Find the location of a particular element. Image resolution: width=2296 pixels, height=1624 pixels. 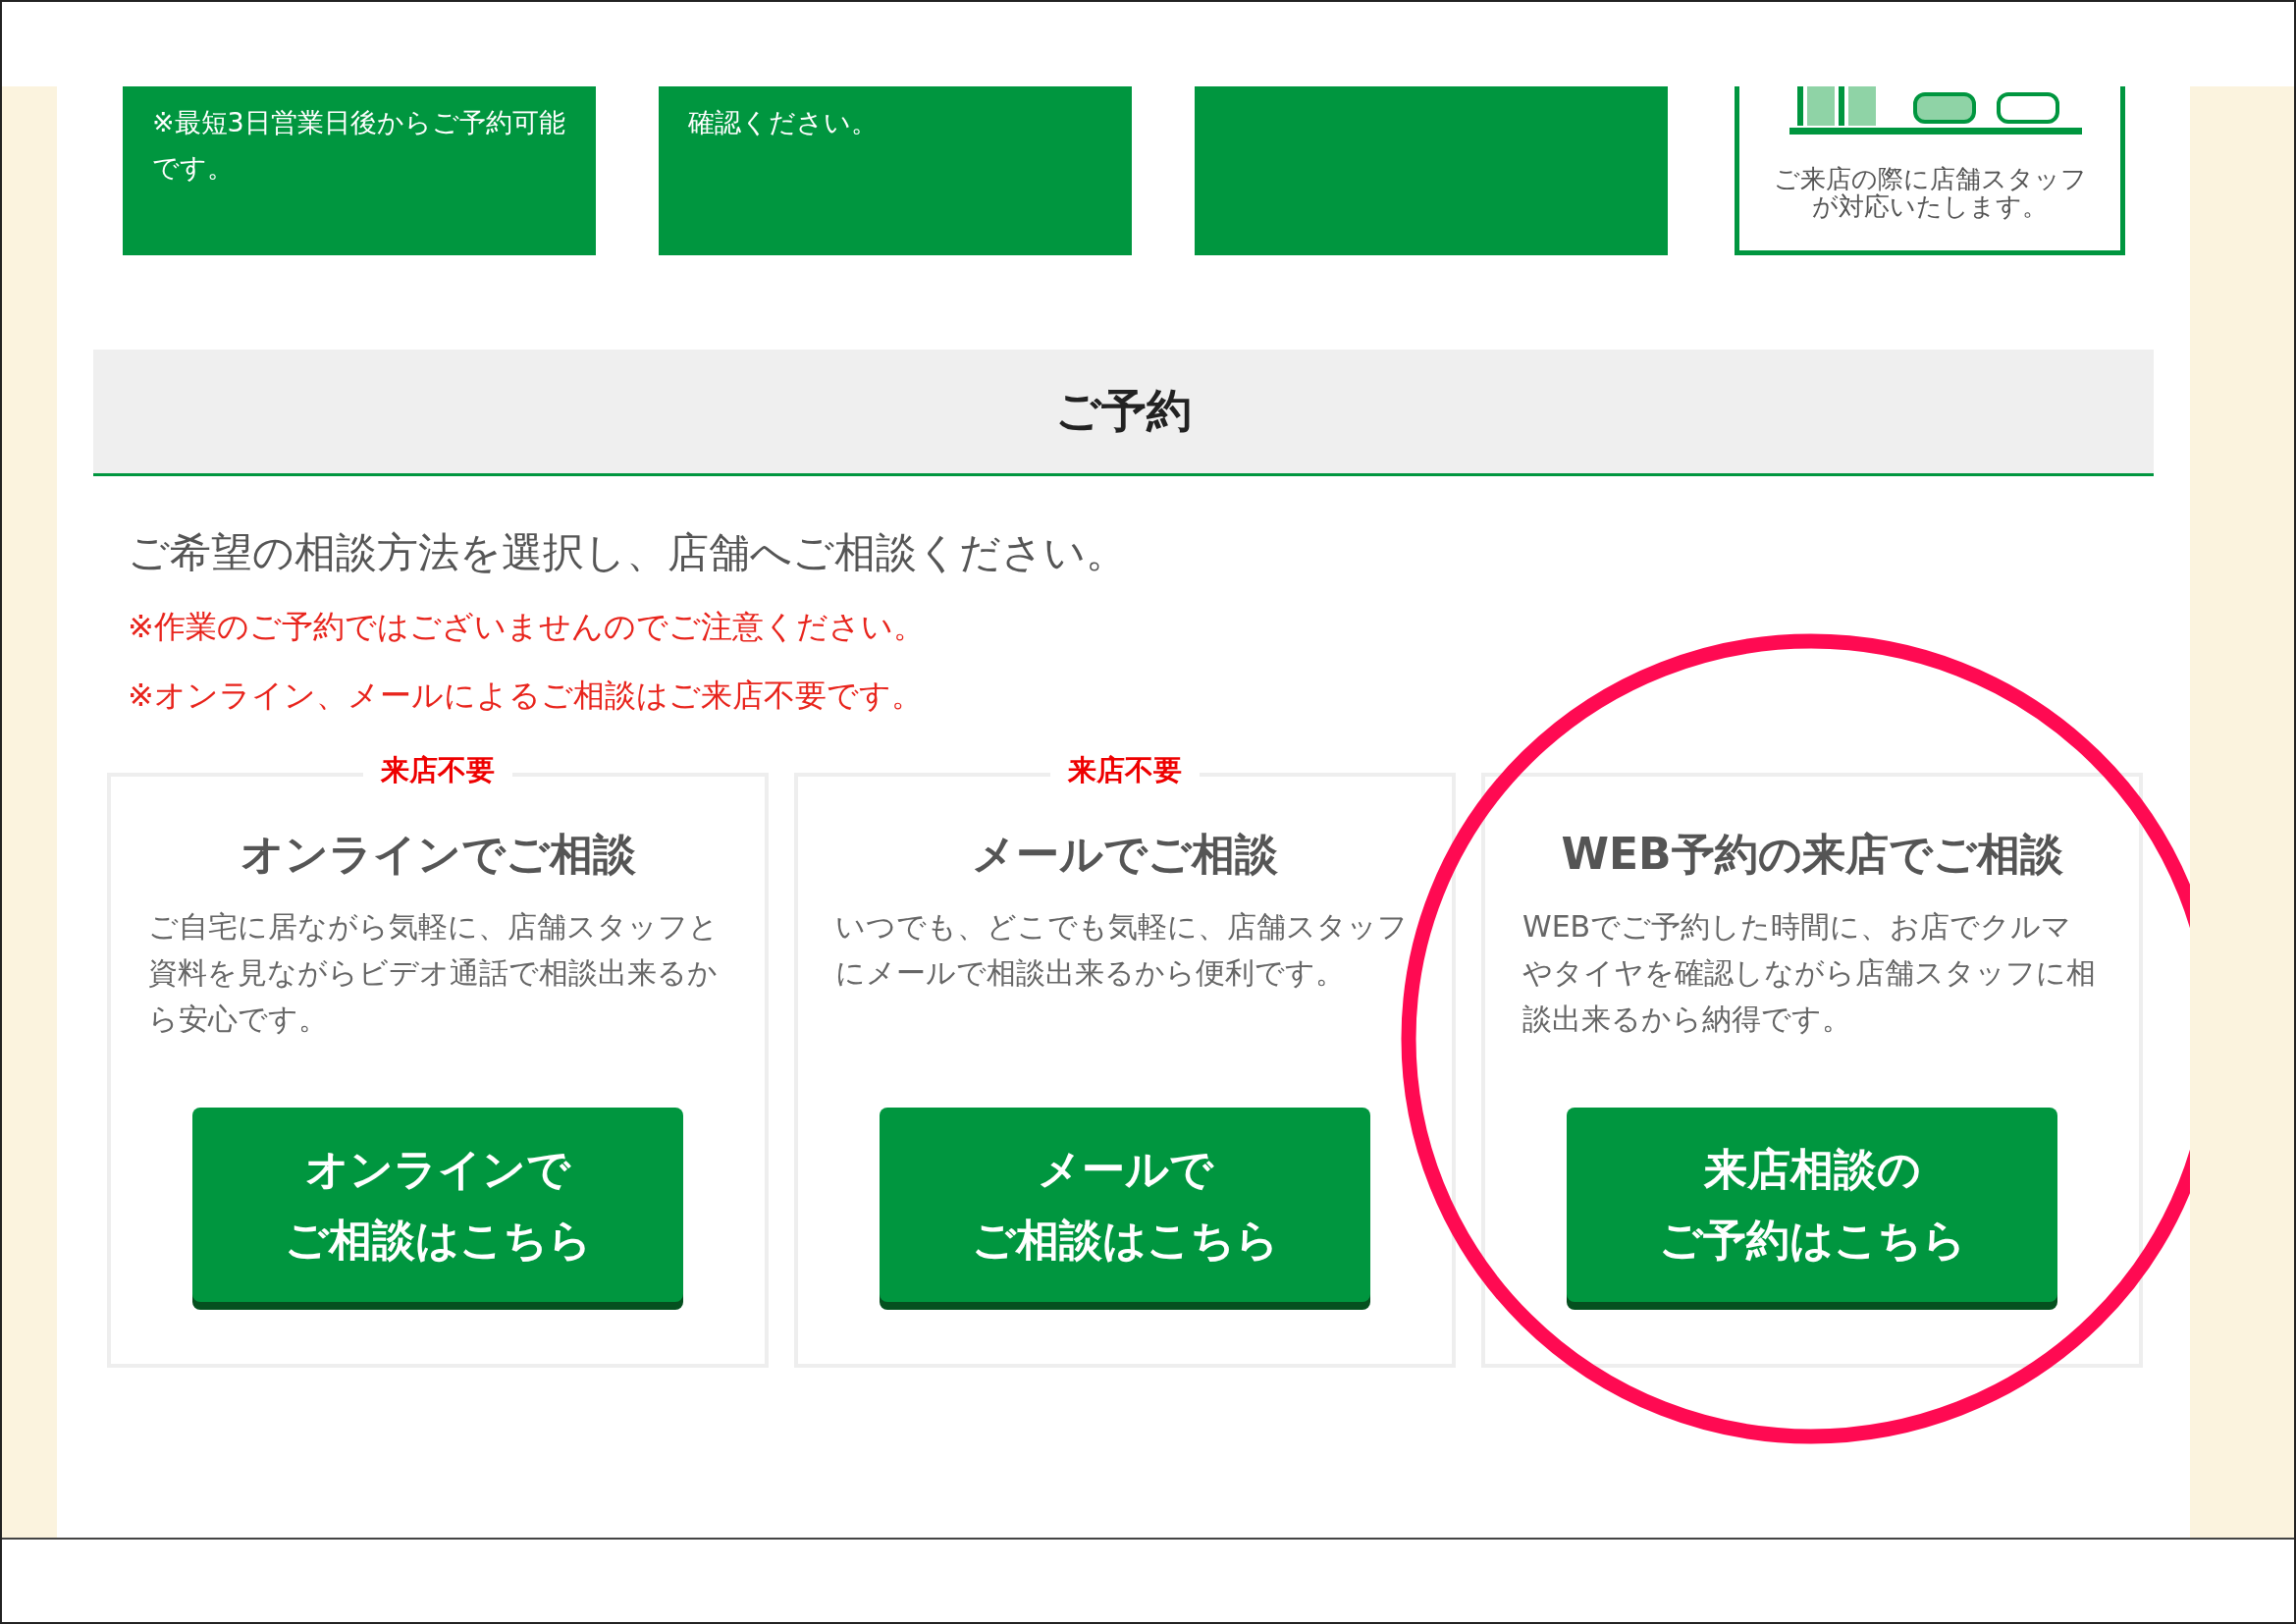

option-title: メールでご相談 is located at coordinates (1125, 854).